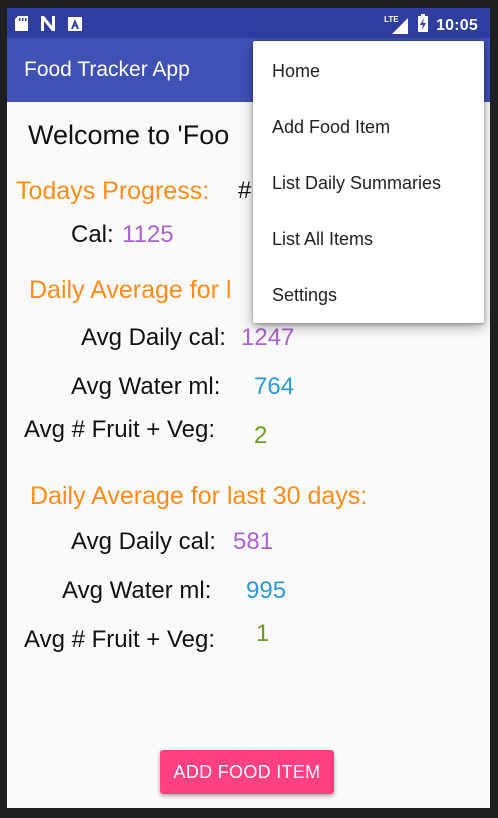 The height and width of the screenshot is (818, 498). I want to click on n-notification-icon, so click(48, 26).